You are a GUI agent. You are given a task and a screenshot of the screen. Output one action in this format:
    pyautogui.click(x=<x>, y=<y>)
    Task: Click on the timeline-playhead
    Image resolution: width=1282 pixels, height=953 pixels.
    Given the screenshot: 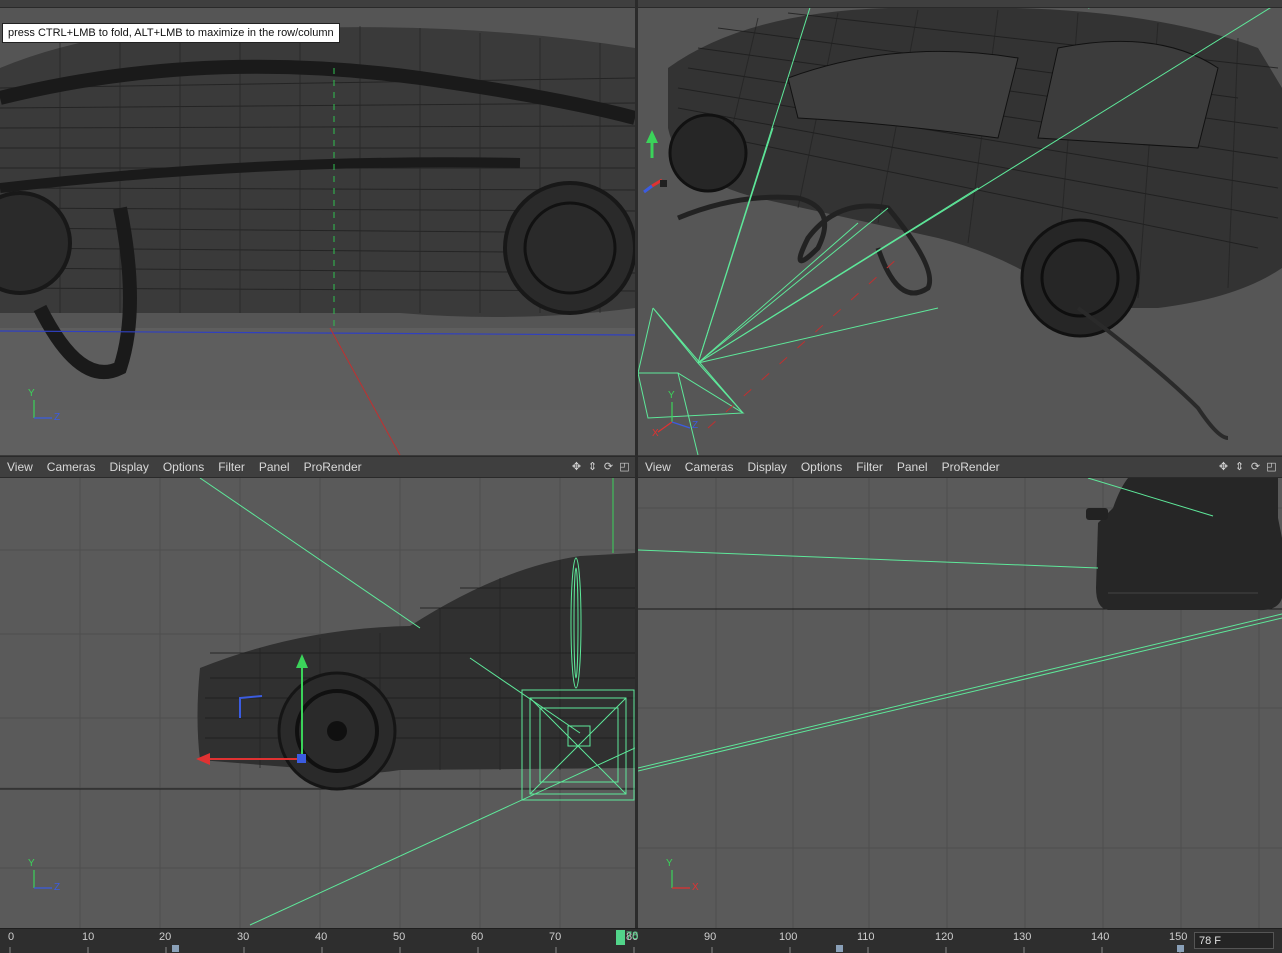 What is the action you would take?
    pyautogui.click(x=620, y=937)
    